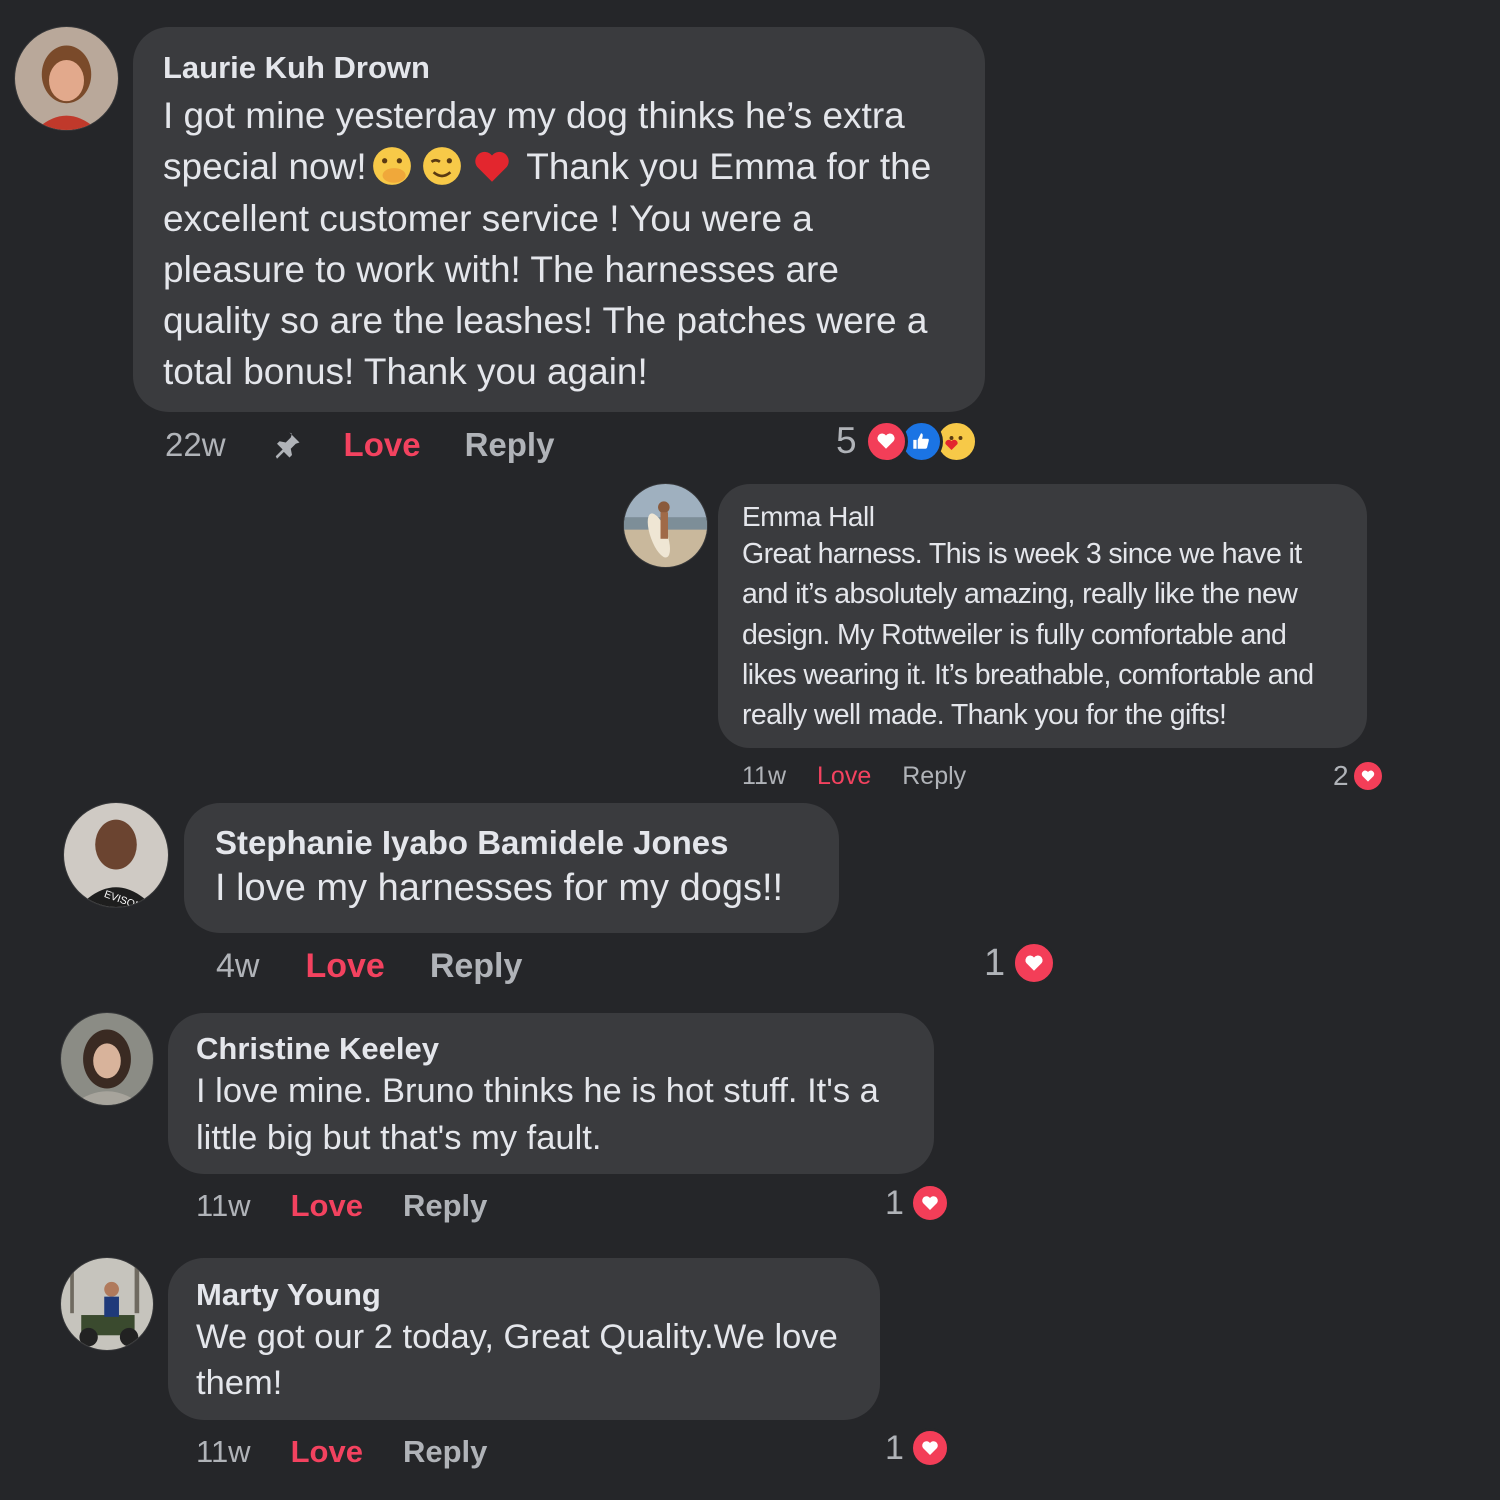 The height and width of the screenshot is (1500, 1500). What do you see at coordinates (491, 167) in the screenshot?
I see `red-heart-icon` at bounding box center [491, 167].